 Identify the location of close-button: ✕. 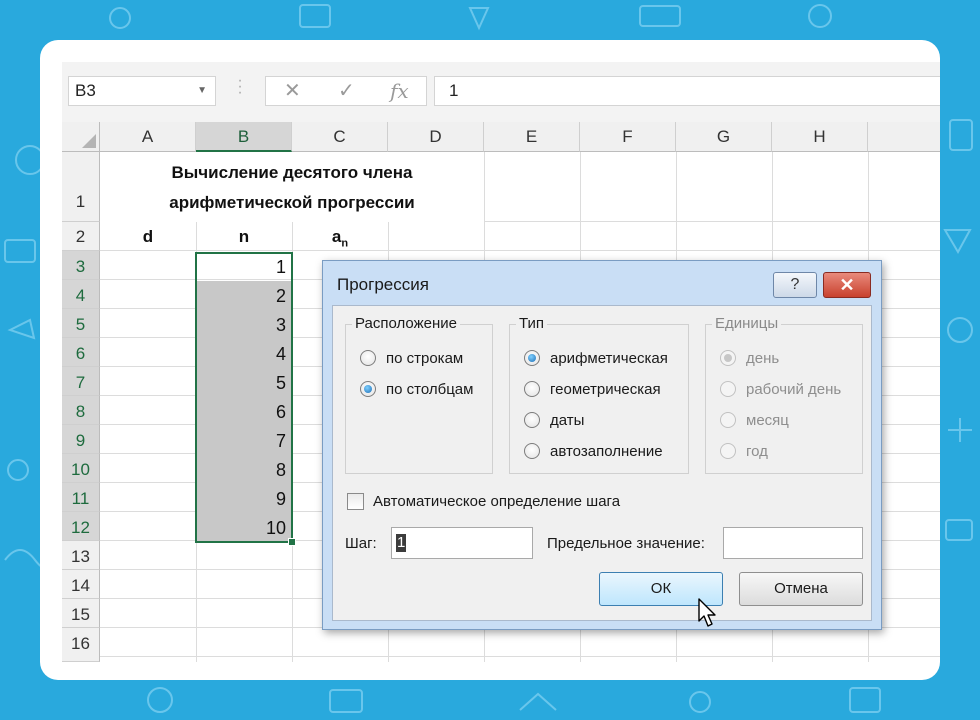
(847, 285).